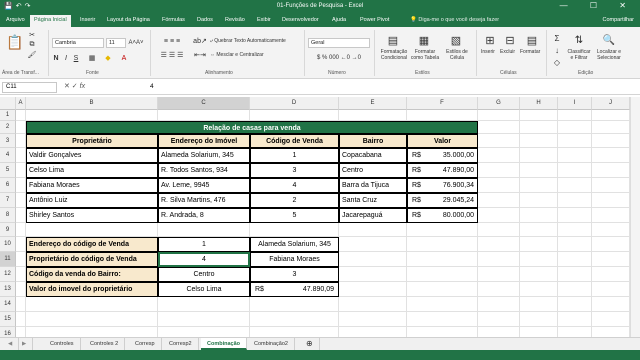 The width and height of the screenshot is (640, 360). I want to click on sort-filter-label: Classificar e Filtrar, so click(579, 55).